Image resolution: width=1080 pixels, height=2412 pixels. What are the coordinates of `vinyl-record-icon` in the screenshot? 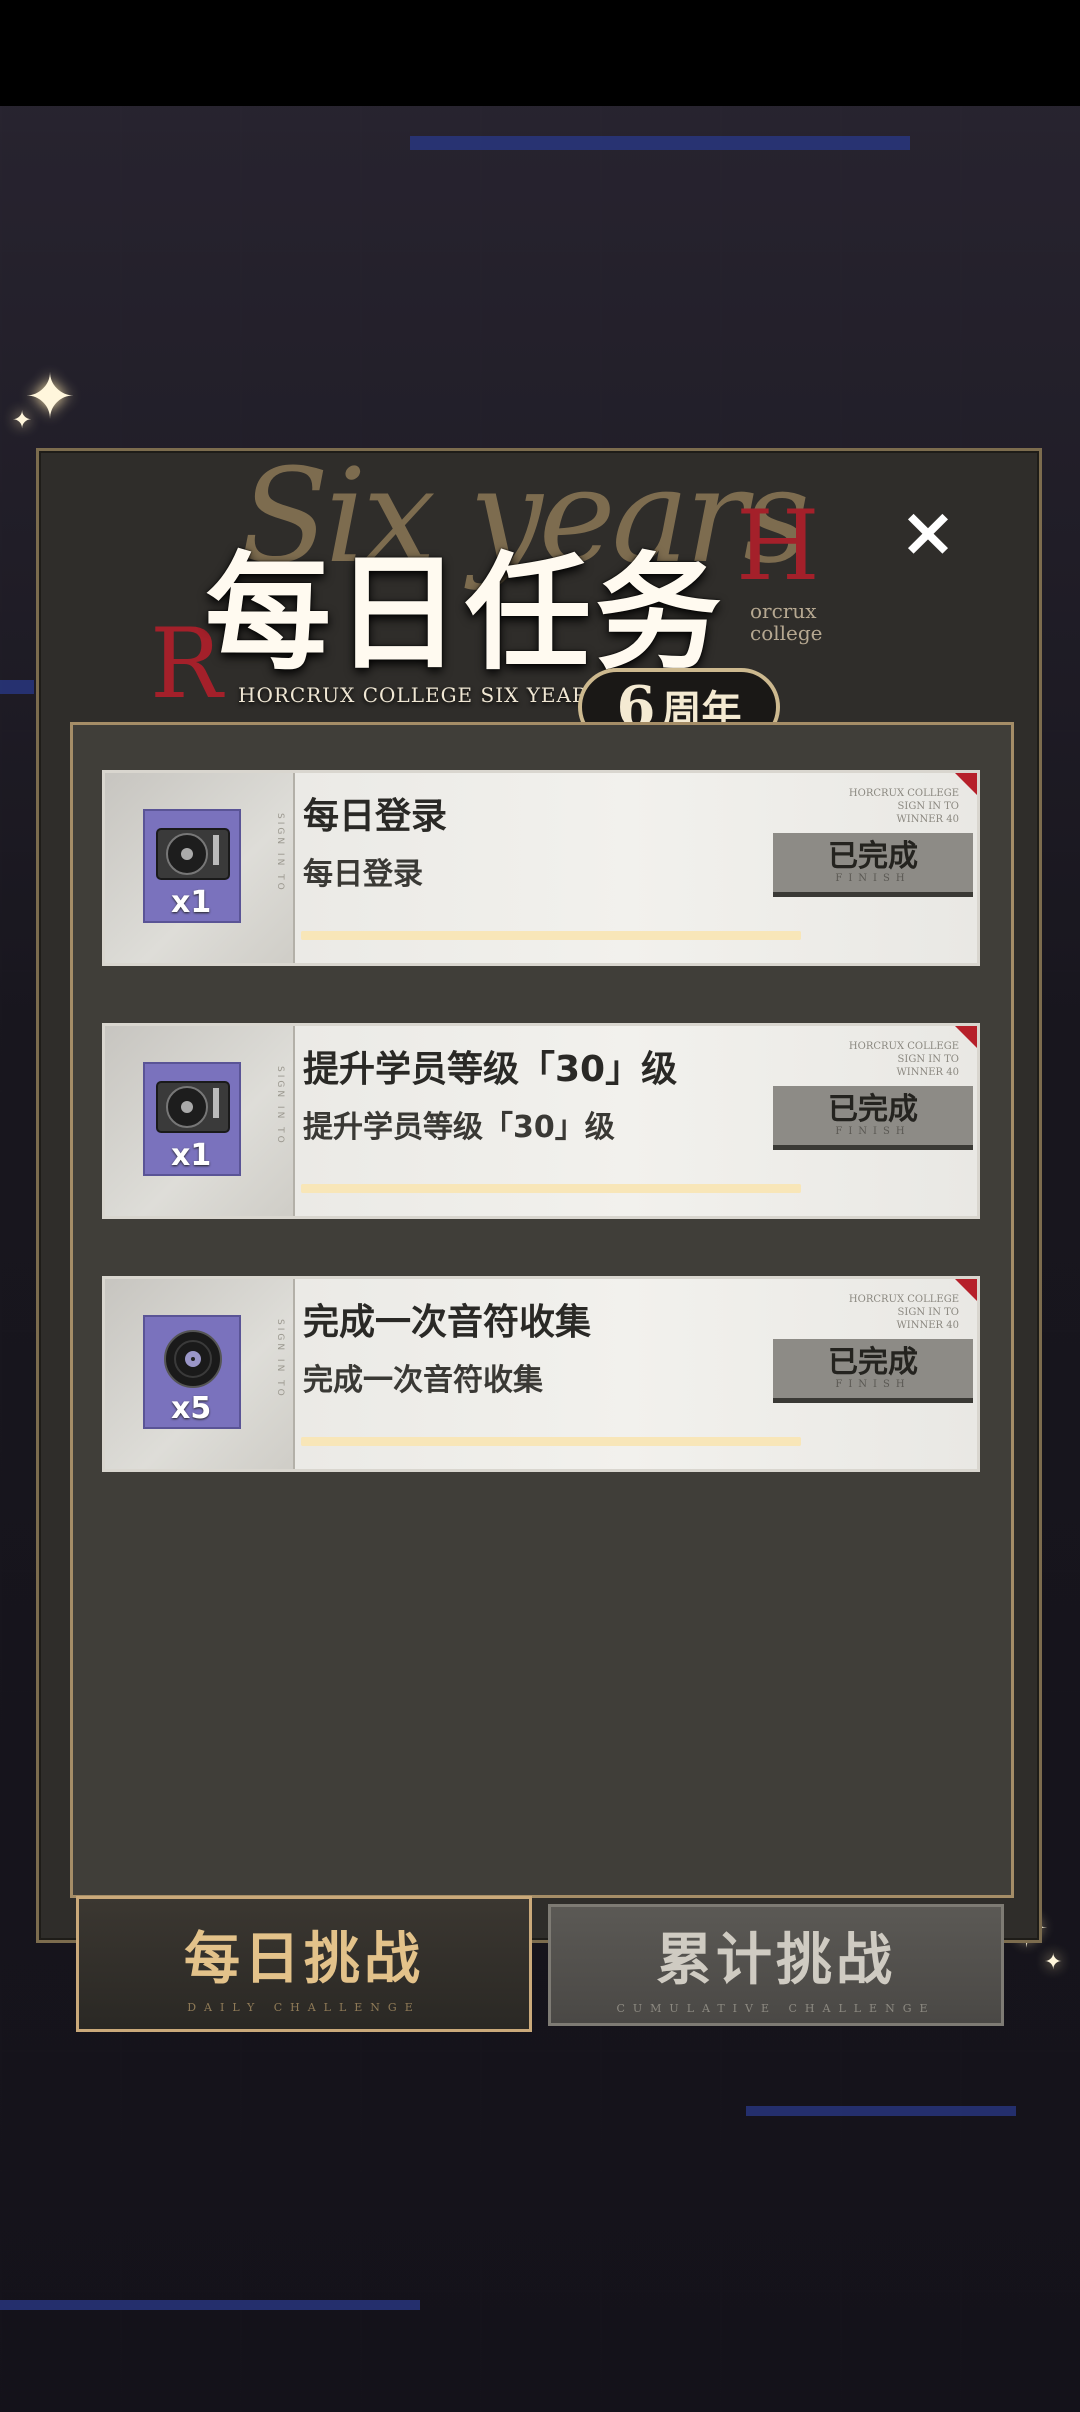 It's located at (193, 1359).